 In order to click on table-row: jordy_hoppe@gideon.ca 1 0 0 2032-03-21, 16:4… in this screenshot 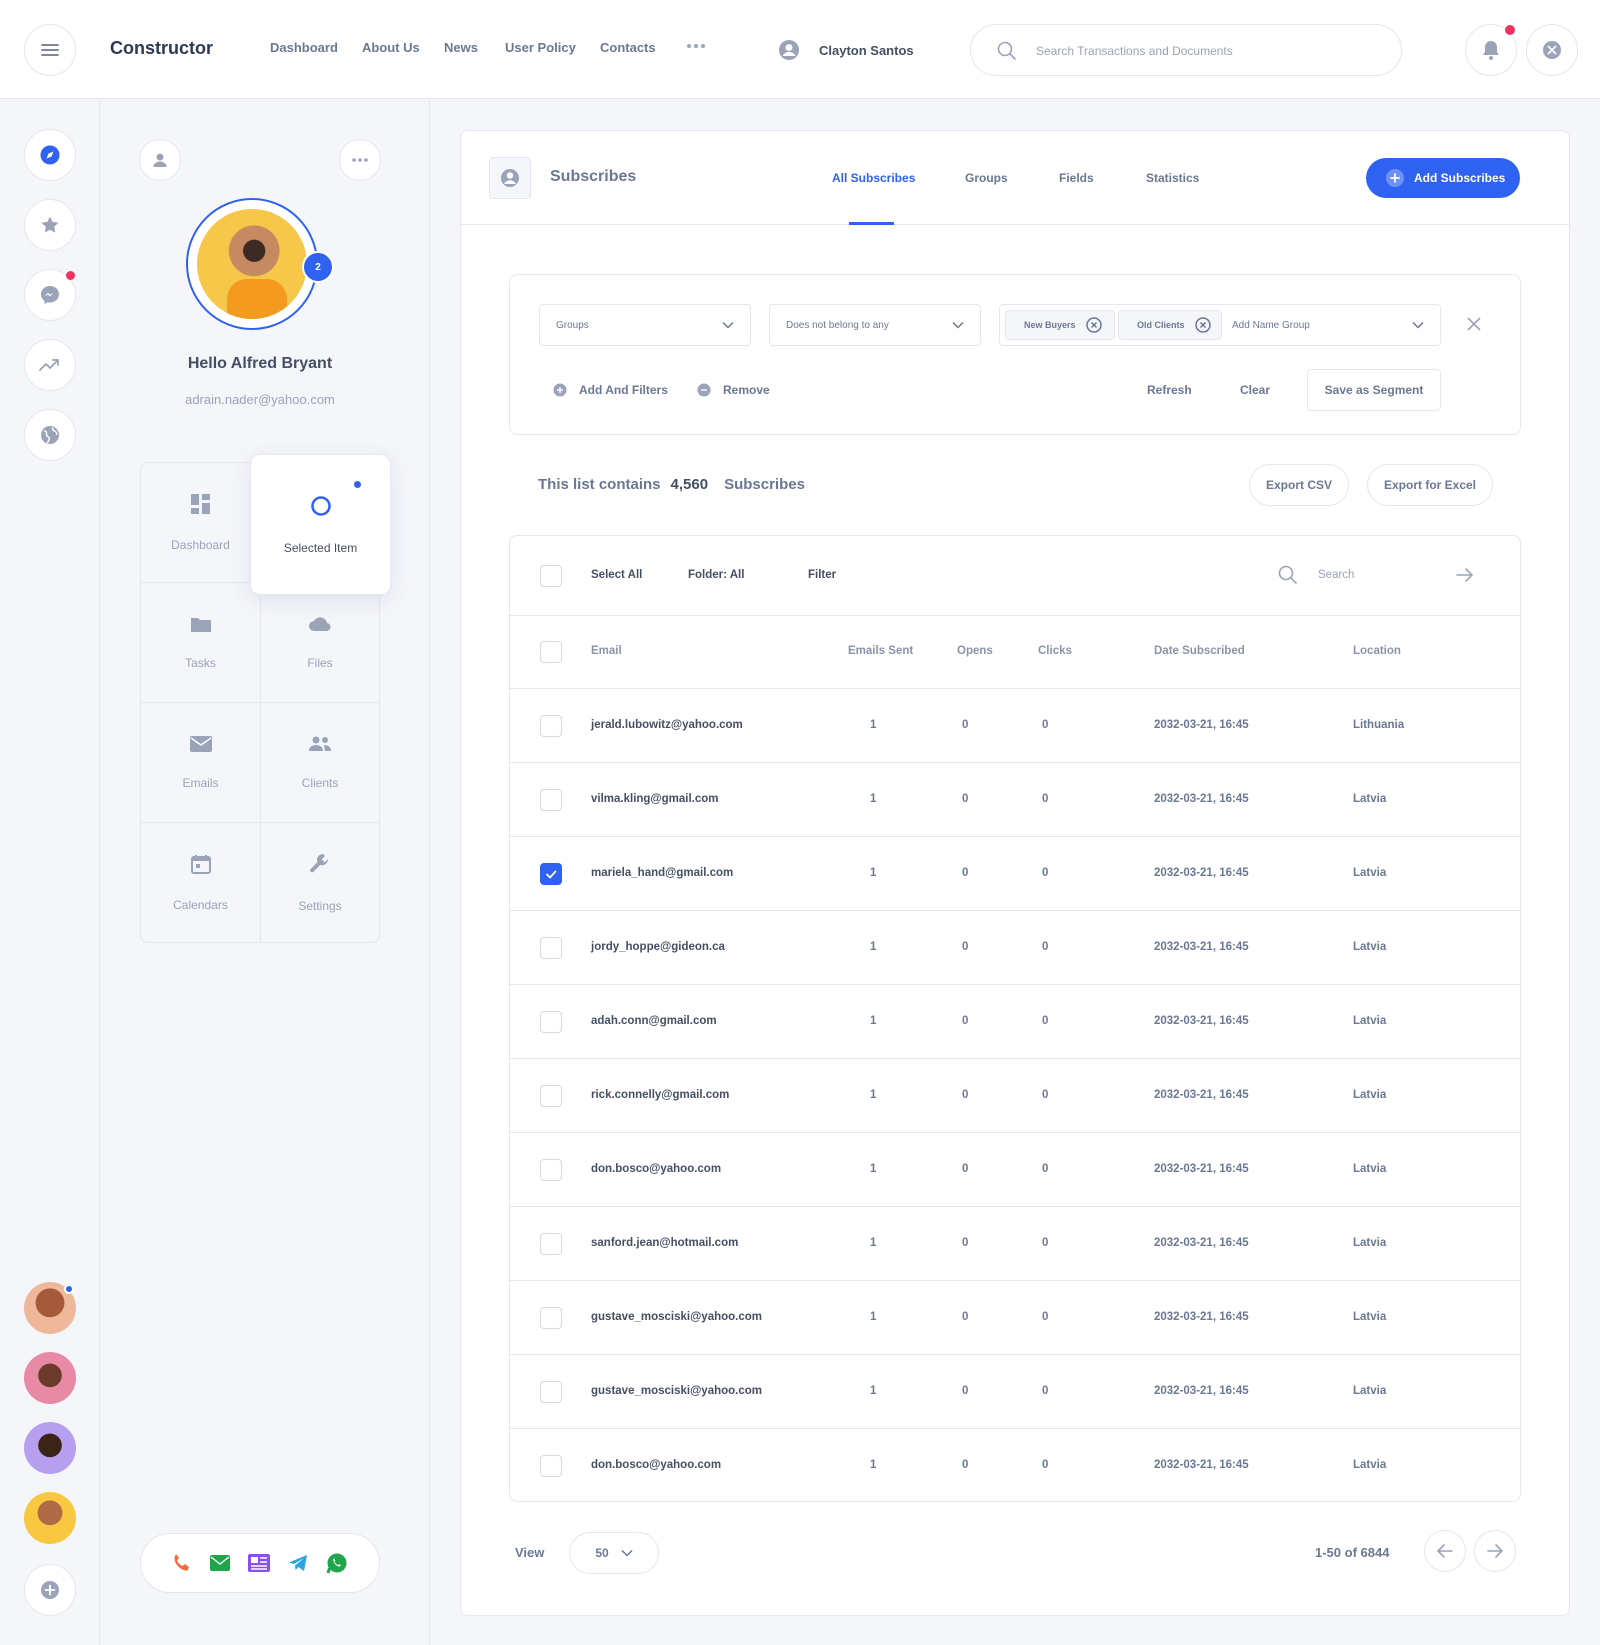, I will do `click(1015, 948)`.